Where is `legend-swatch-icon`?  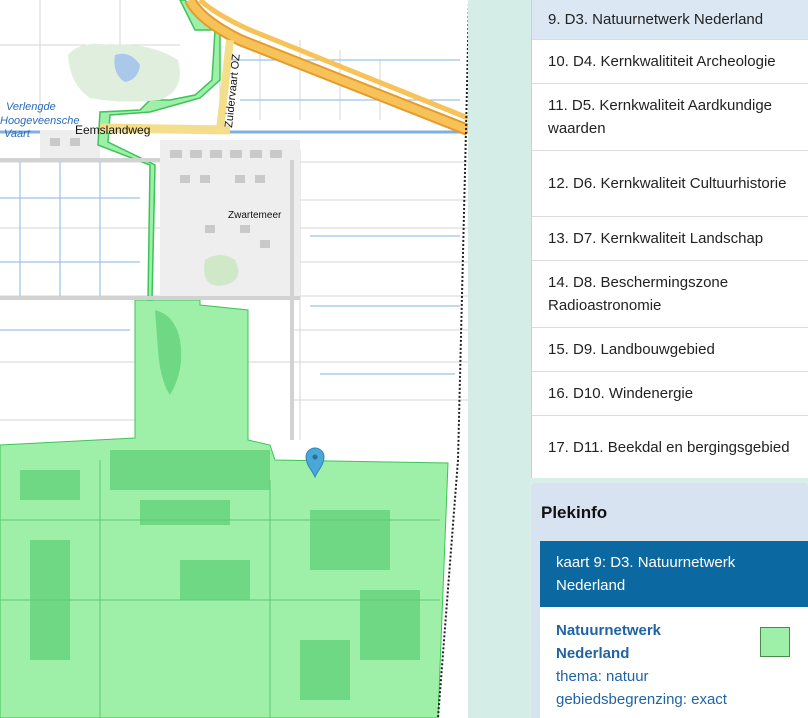 legend-swatch-icon is located at coordinates (775, 642).